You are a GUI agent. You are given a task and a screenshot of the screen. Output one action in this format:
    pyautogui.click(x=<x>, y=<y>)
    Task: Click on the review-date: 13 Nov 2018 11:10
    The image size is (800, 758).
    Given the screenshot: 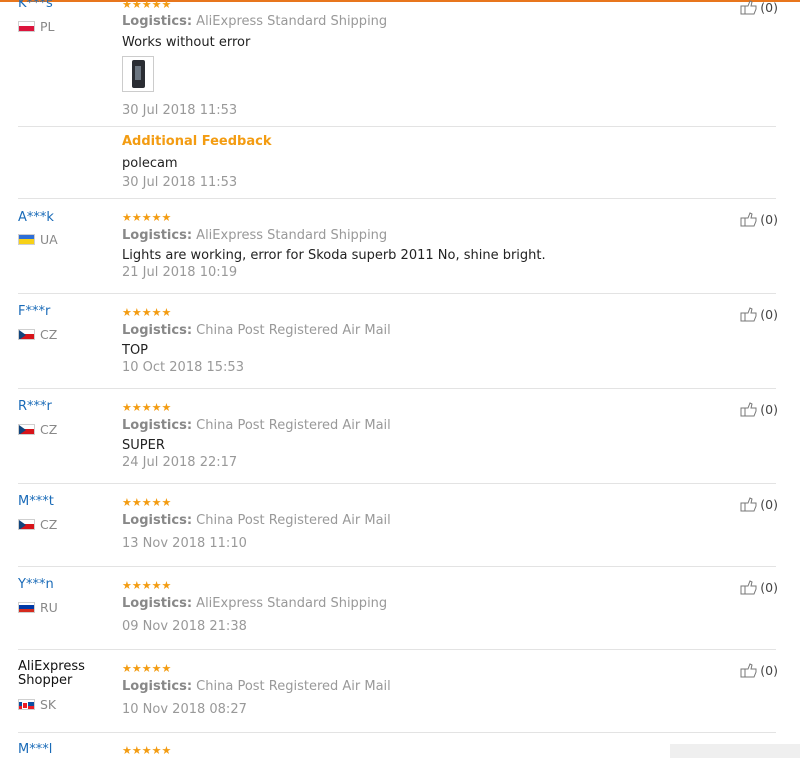 What is the action you would take?
    pyautogui.click(x=184, y=543)
    